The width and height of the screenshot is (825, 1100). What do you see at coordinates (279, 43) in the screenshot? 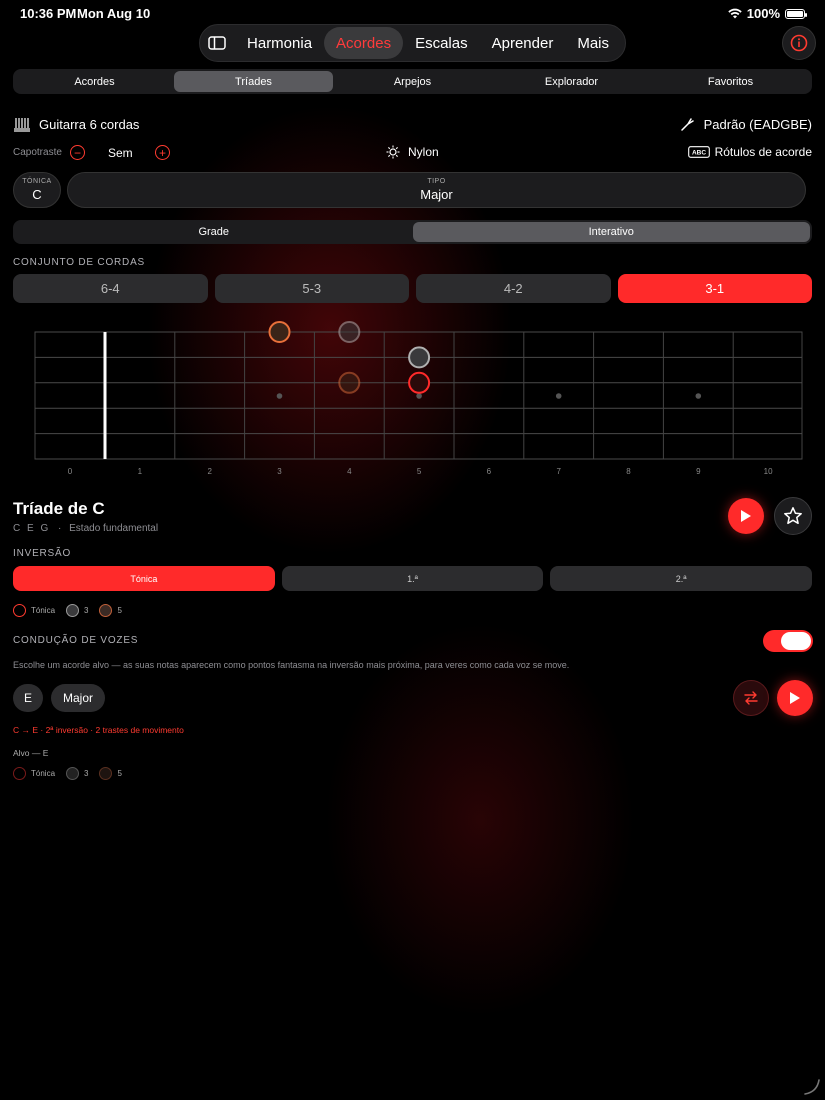
I see `nav-harmonia: Harmonia` at bounding box center [279, 43].